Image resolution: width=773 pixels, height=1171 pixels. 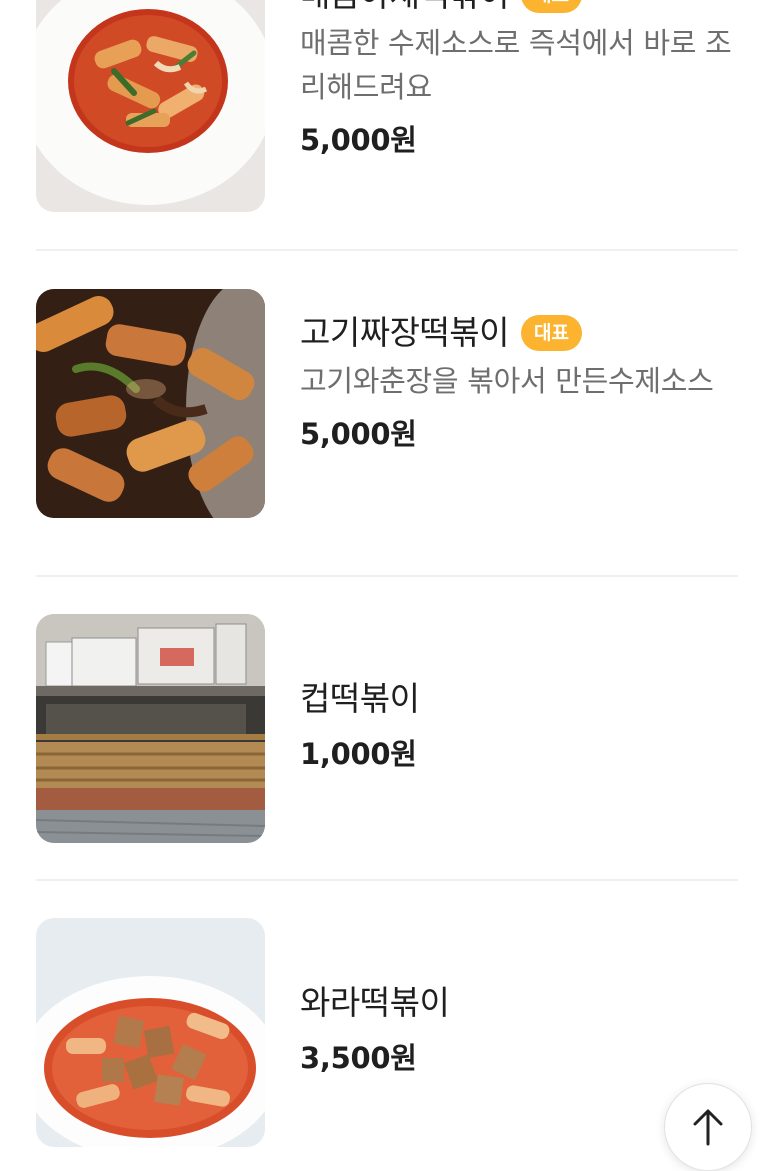 I want to click on storefront-photo-icon, so click(x=150, y=728).